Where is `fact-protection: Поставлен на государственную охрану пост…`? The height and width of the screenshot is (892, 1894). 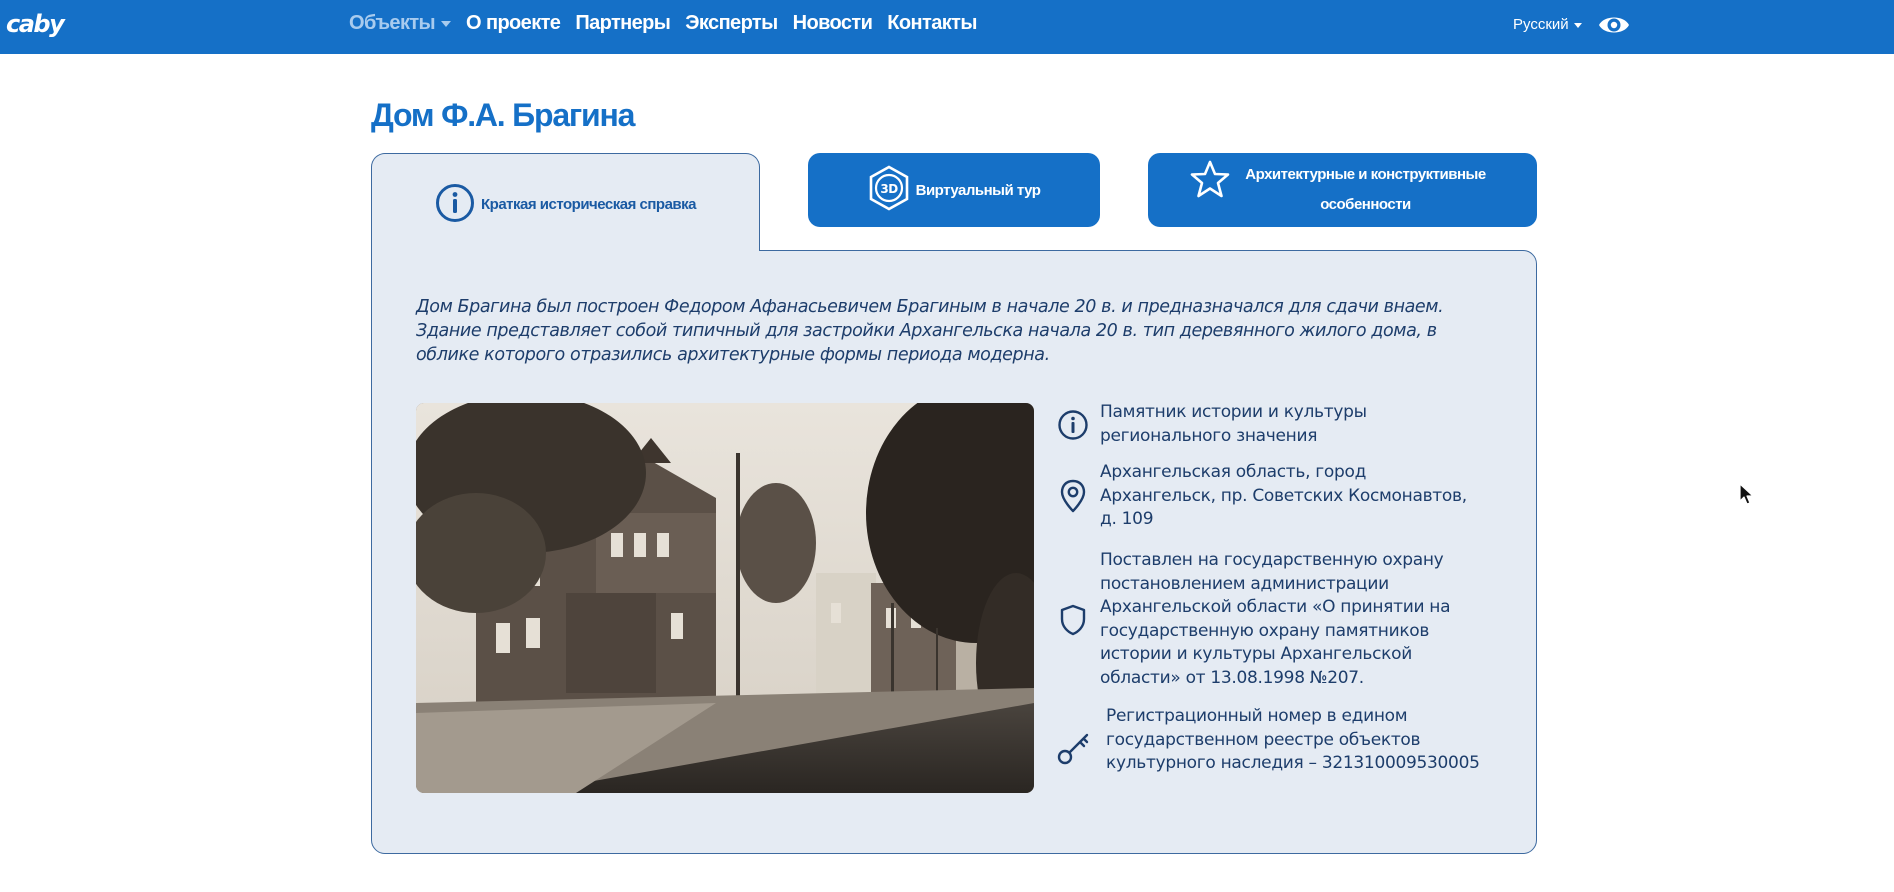 fact-protection: Поставлен на государственную охрану пост… is located at coordinates (1271, 619).